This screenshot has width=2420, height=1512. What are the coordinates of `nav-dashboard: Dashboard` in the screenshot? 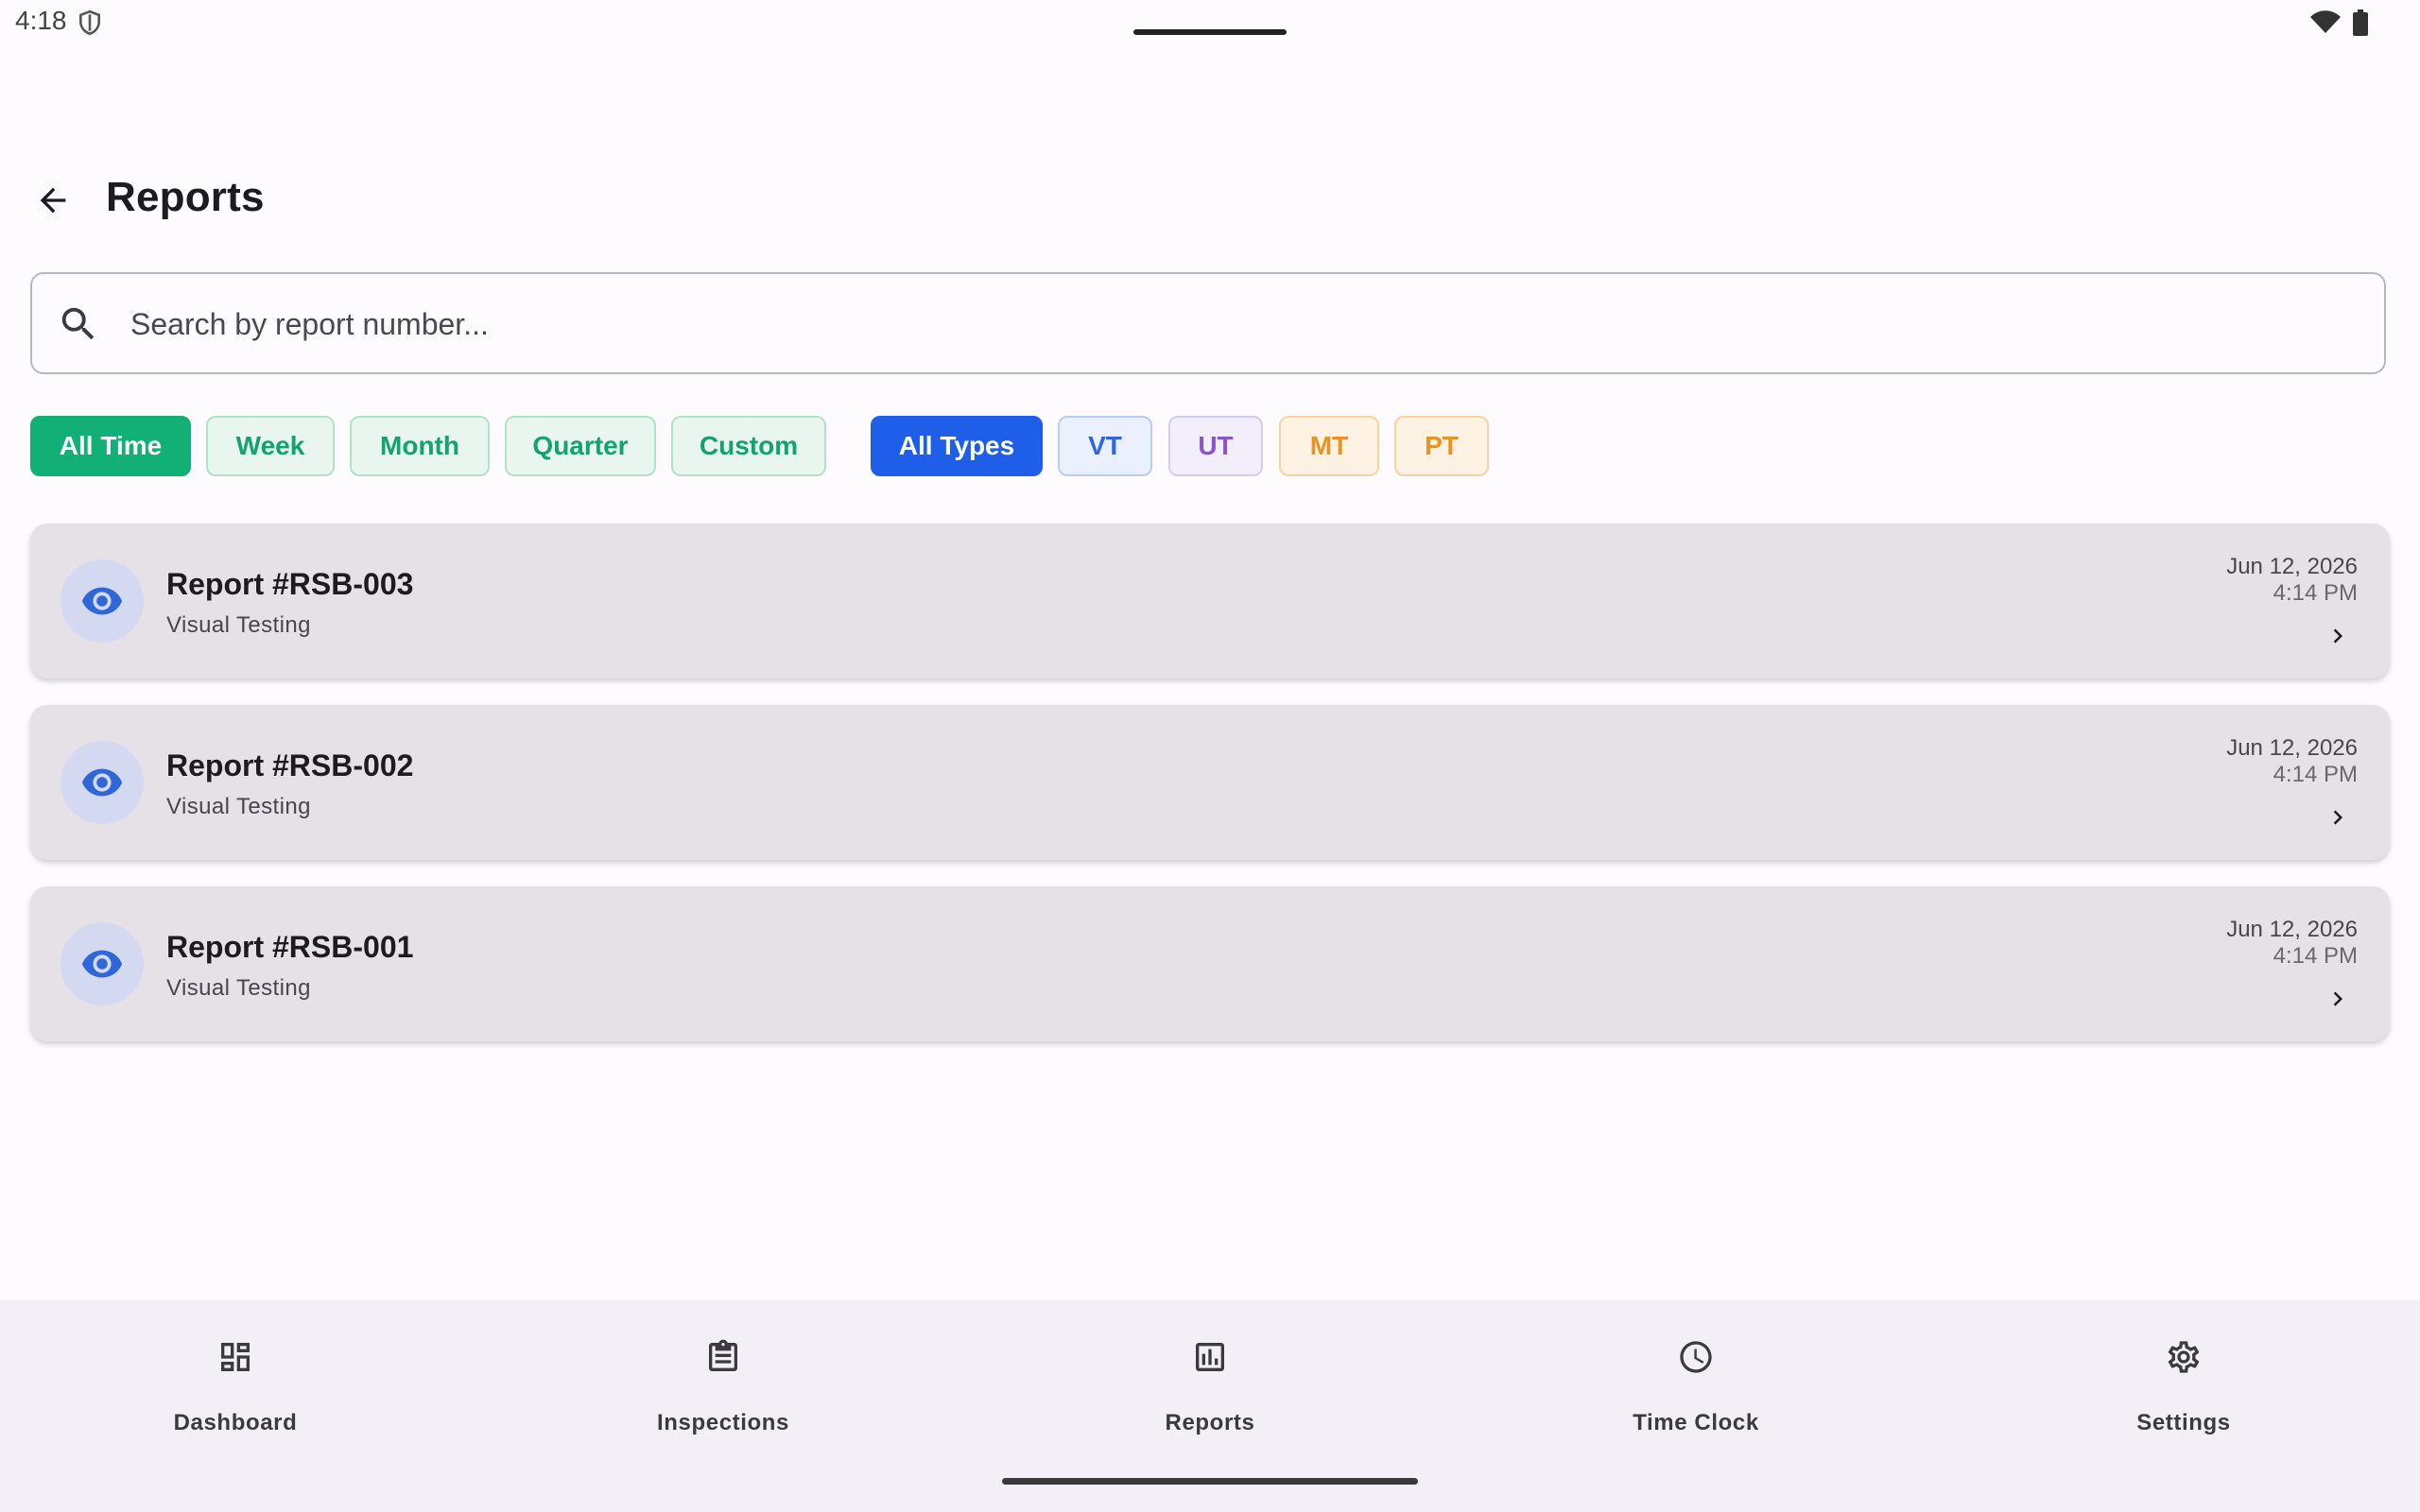 It's located at (235, 1385).